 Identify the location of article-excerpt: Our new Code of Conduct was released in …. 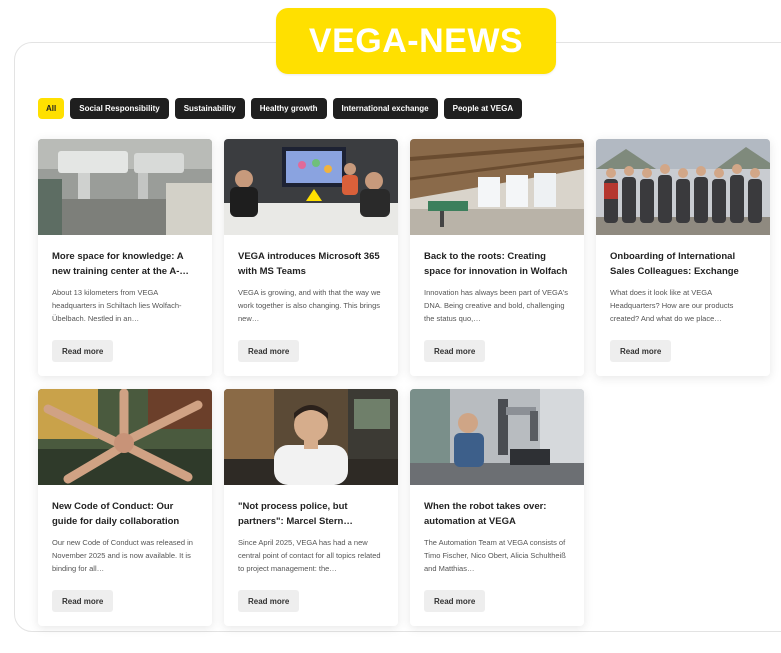
(122, 555).